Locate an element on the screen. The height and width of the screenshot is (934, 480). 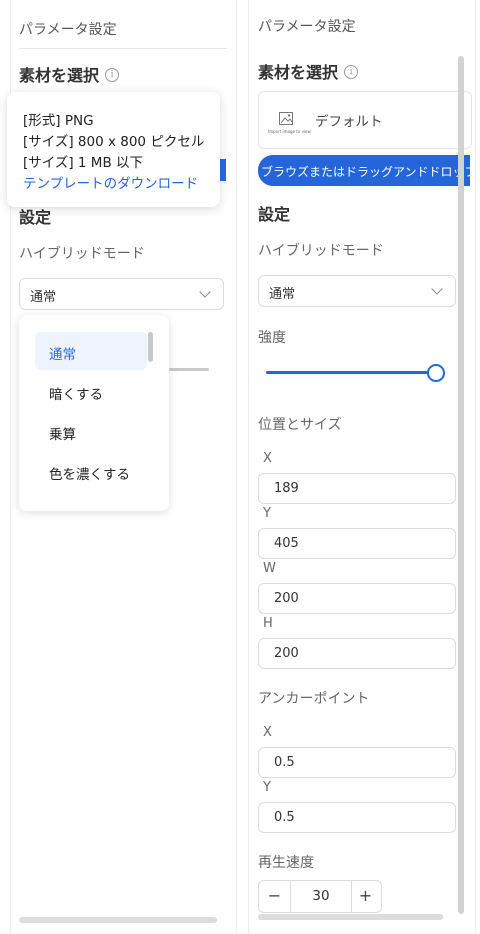
default-label: デフォルト is located at coordinates (349, 122).